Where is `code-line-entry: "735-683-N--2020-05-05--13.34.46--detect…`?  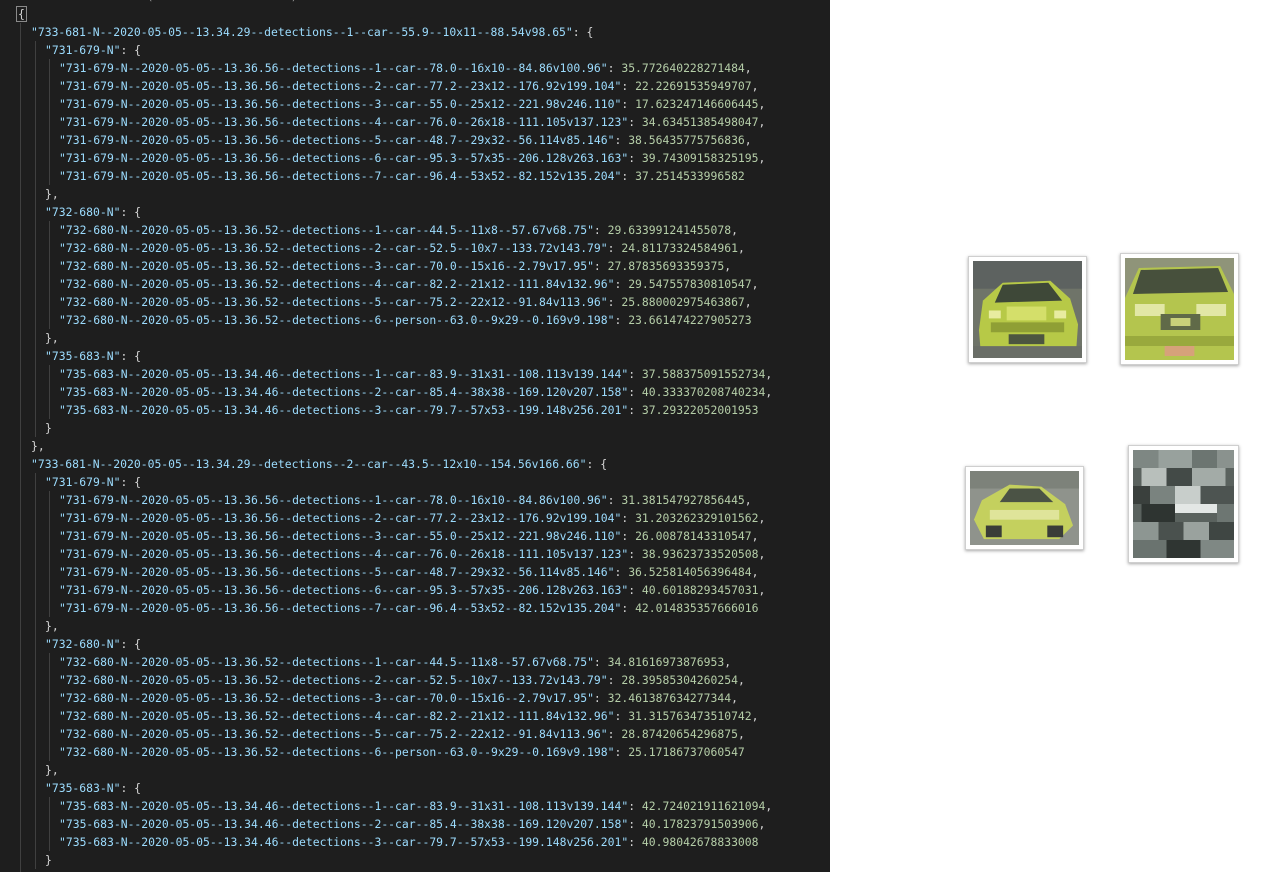
code-line-entry: "735-683-N--2020-05-05--13.34.46--detect… is located at coordinates (415, 392).